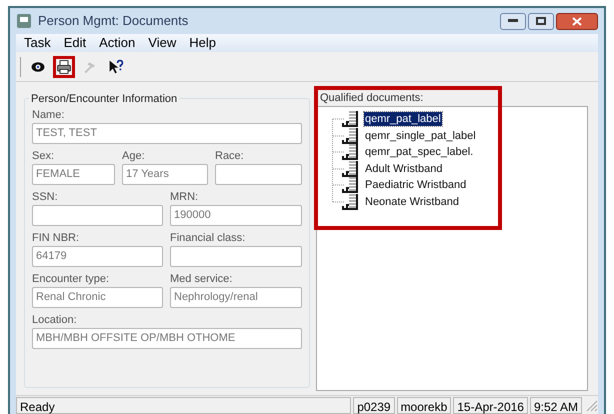  What do you see at coordinates (113, 21) in the screenshot?
I see `window-title: Person Mgmt: Documents` at bounding box center [113, 21].